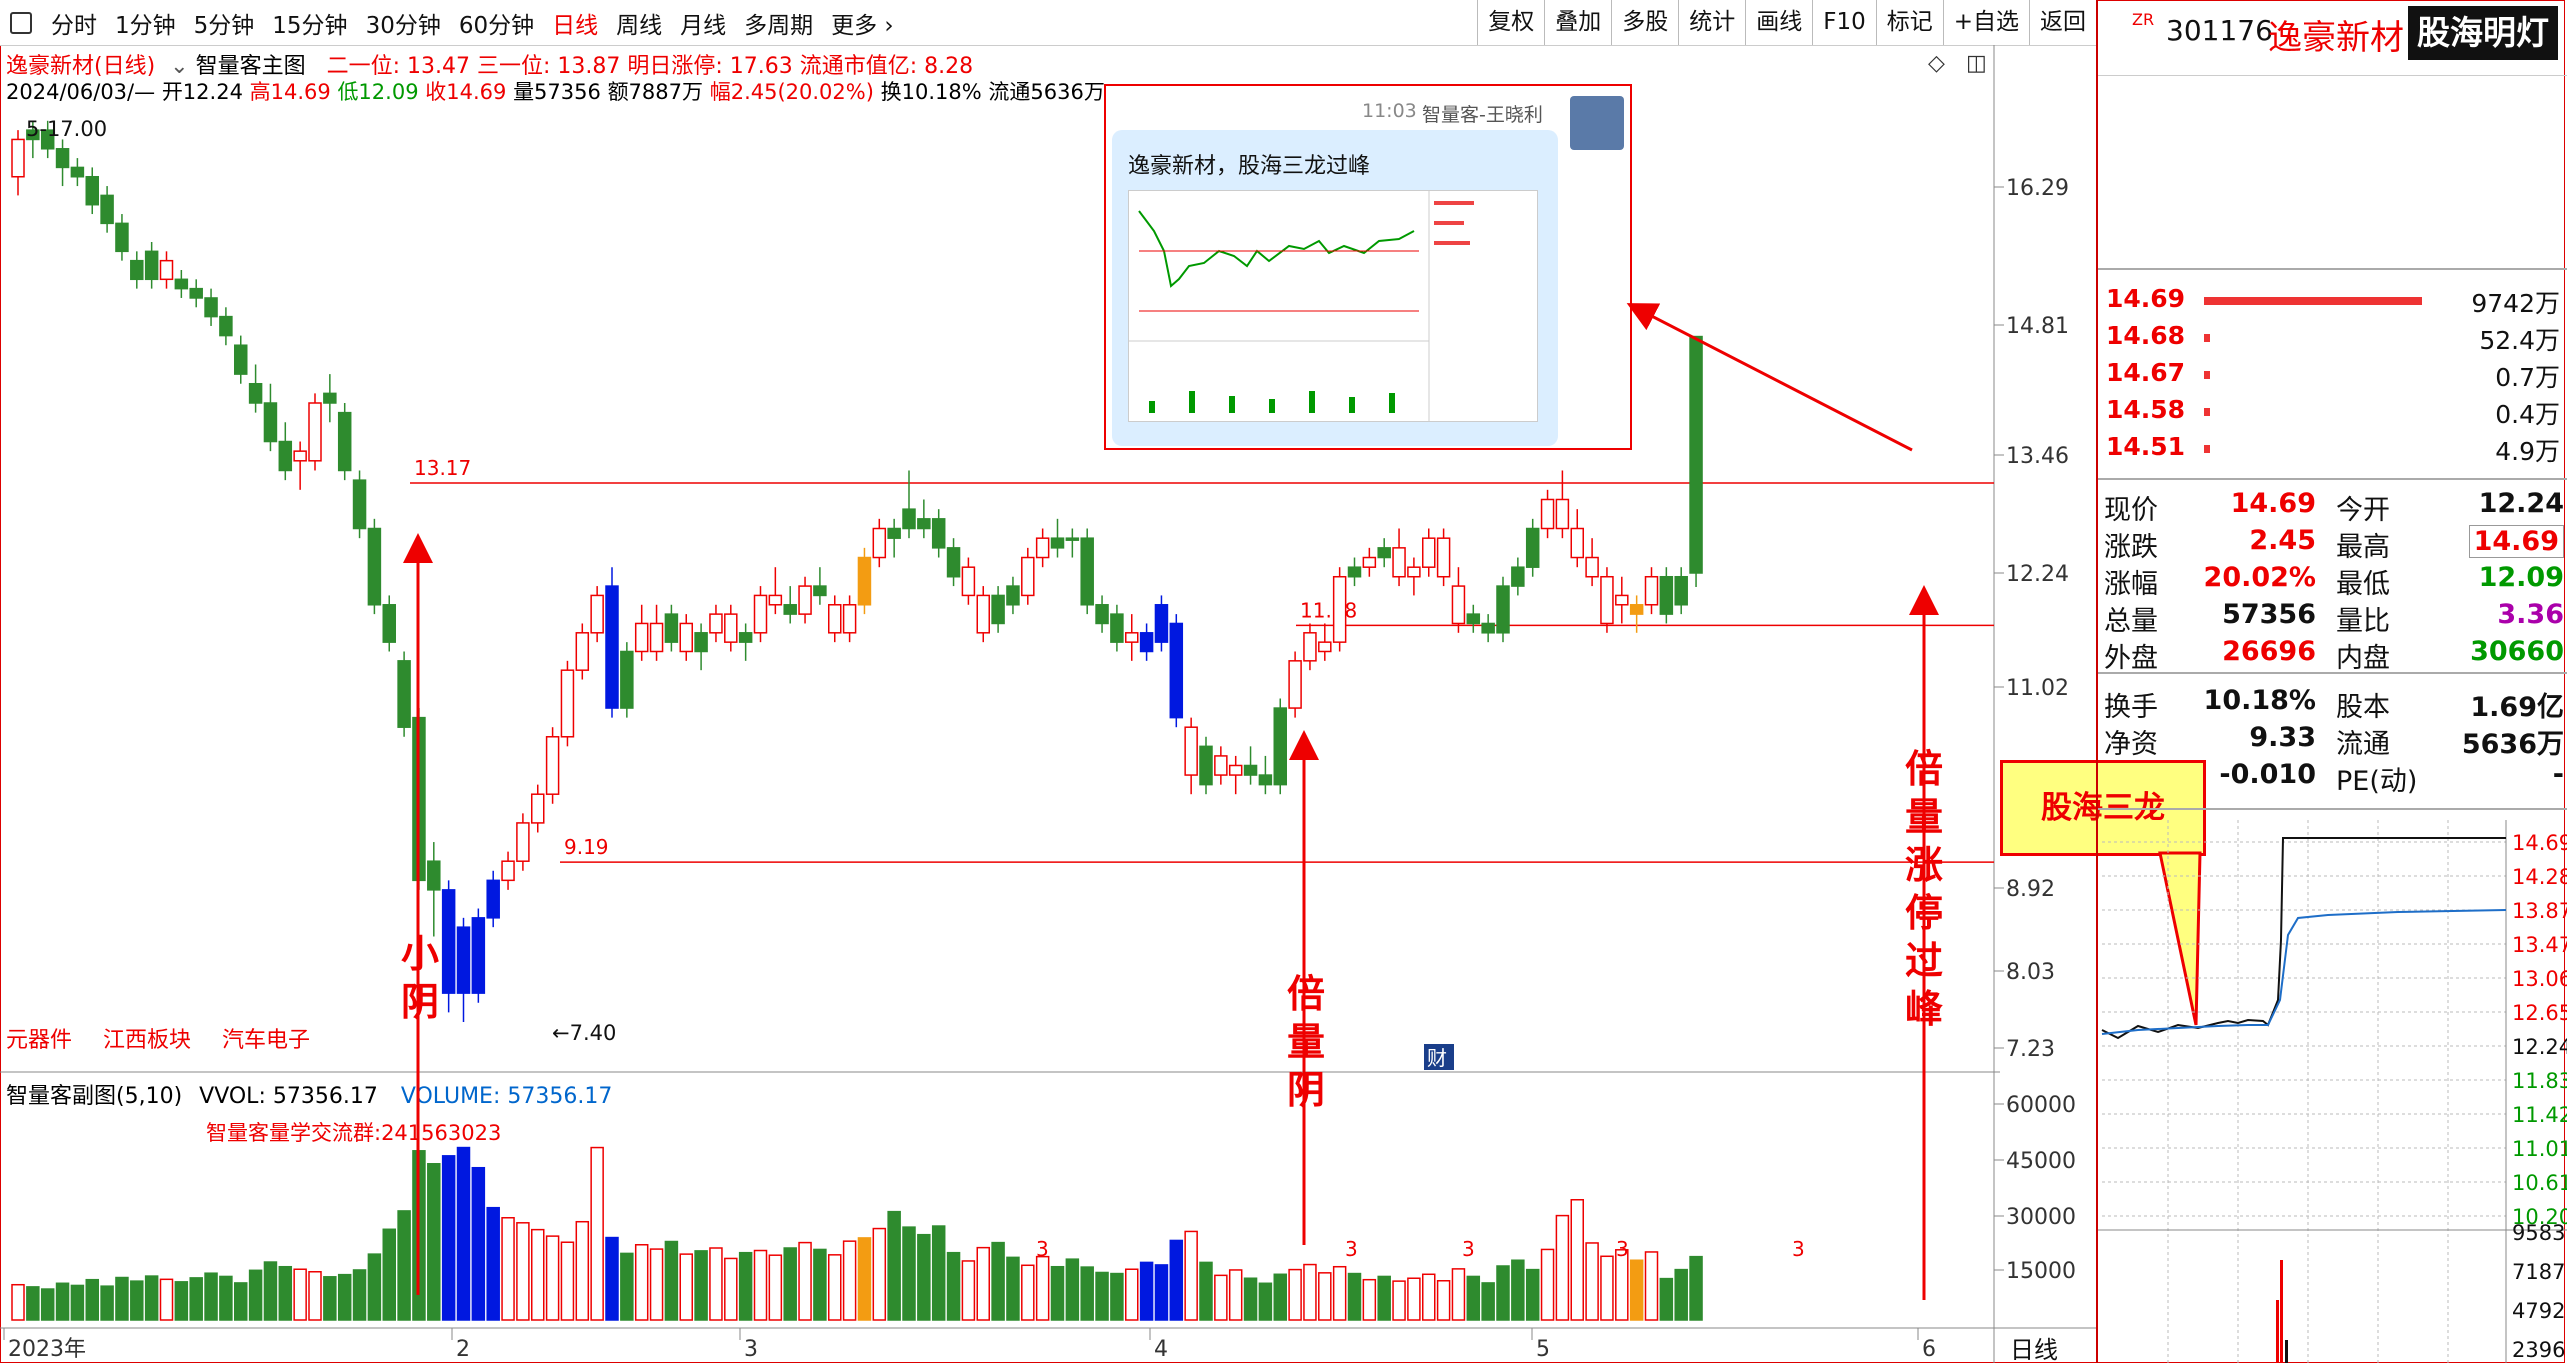 Image resolution: width=2567 pixels, height=1365 pixels. I want to click on orderbook-price: 14.69, so click(2146, 298).